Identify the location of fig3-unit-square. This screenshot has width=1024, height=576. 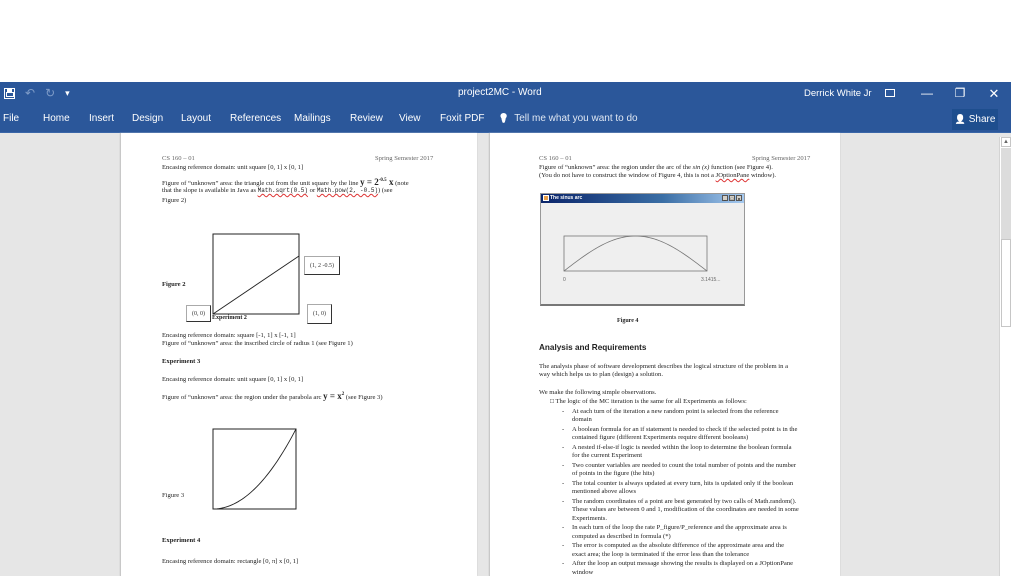
(254, 469).